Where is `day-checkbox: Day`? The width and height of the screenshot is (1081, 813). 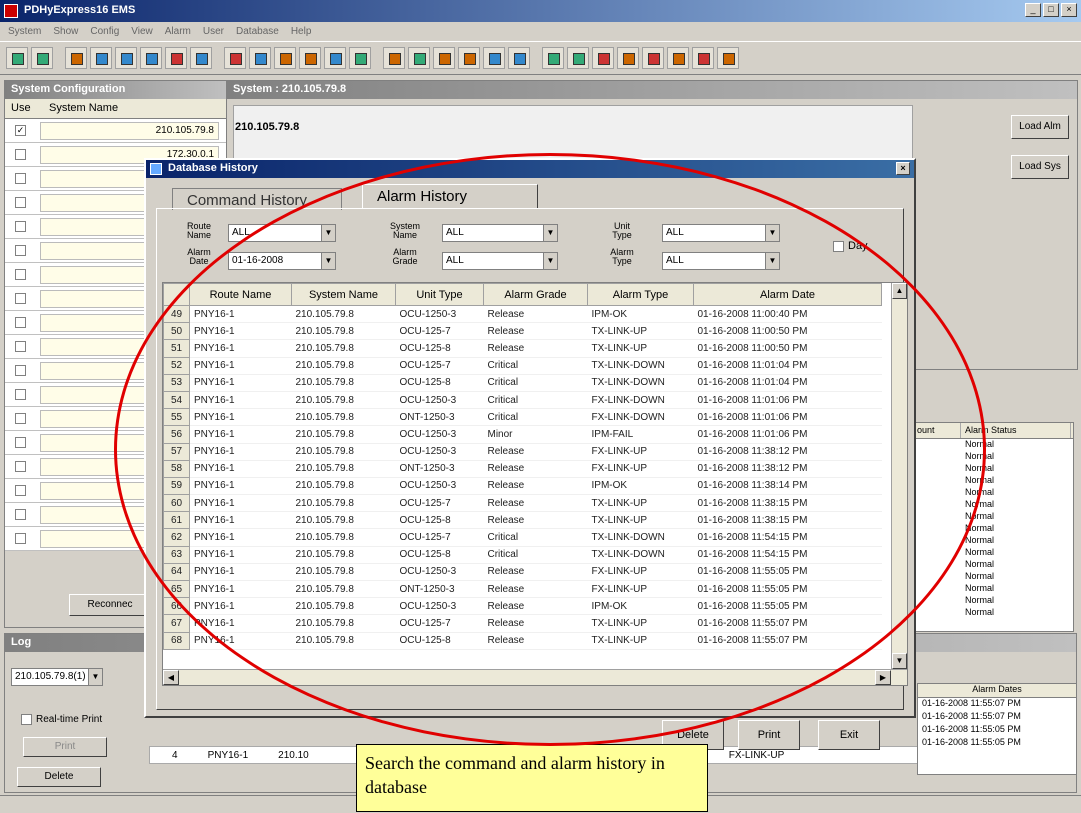 day-checkbox: Day is located at coordinates (850, 246).